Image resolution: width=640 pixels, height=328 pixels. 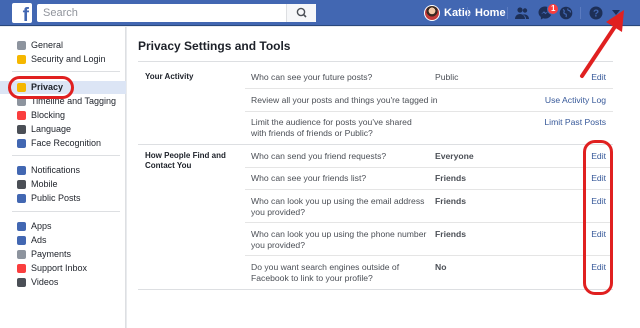 I want to click on search-button, so click(x=301, y=13).